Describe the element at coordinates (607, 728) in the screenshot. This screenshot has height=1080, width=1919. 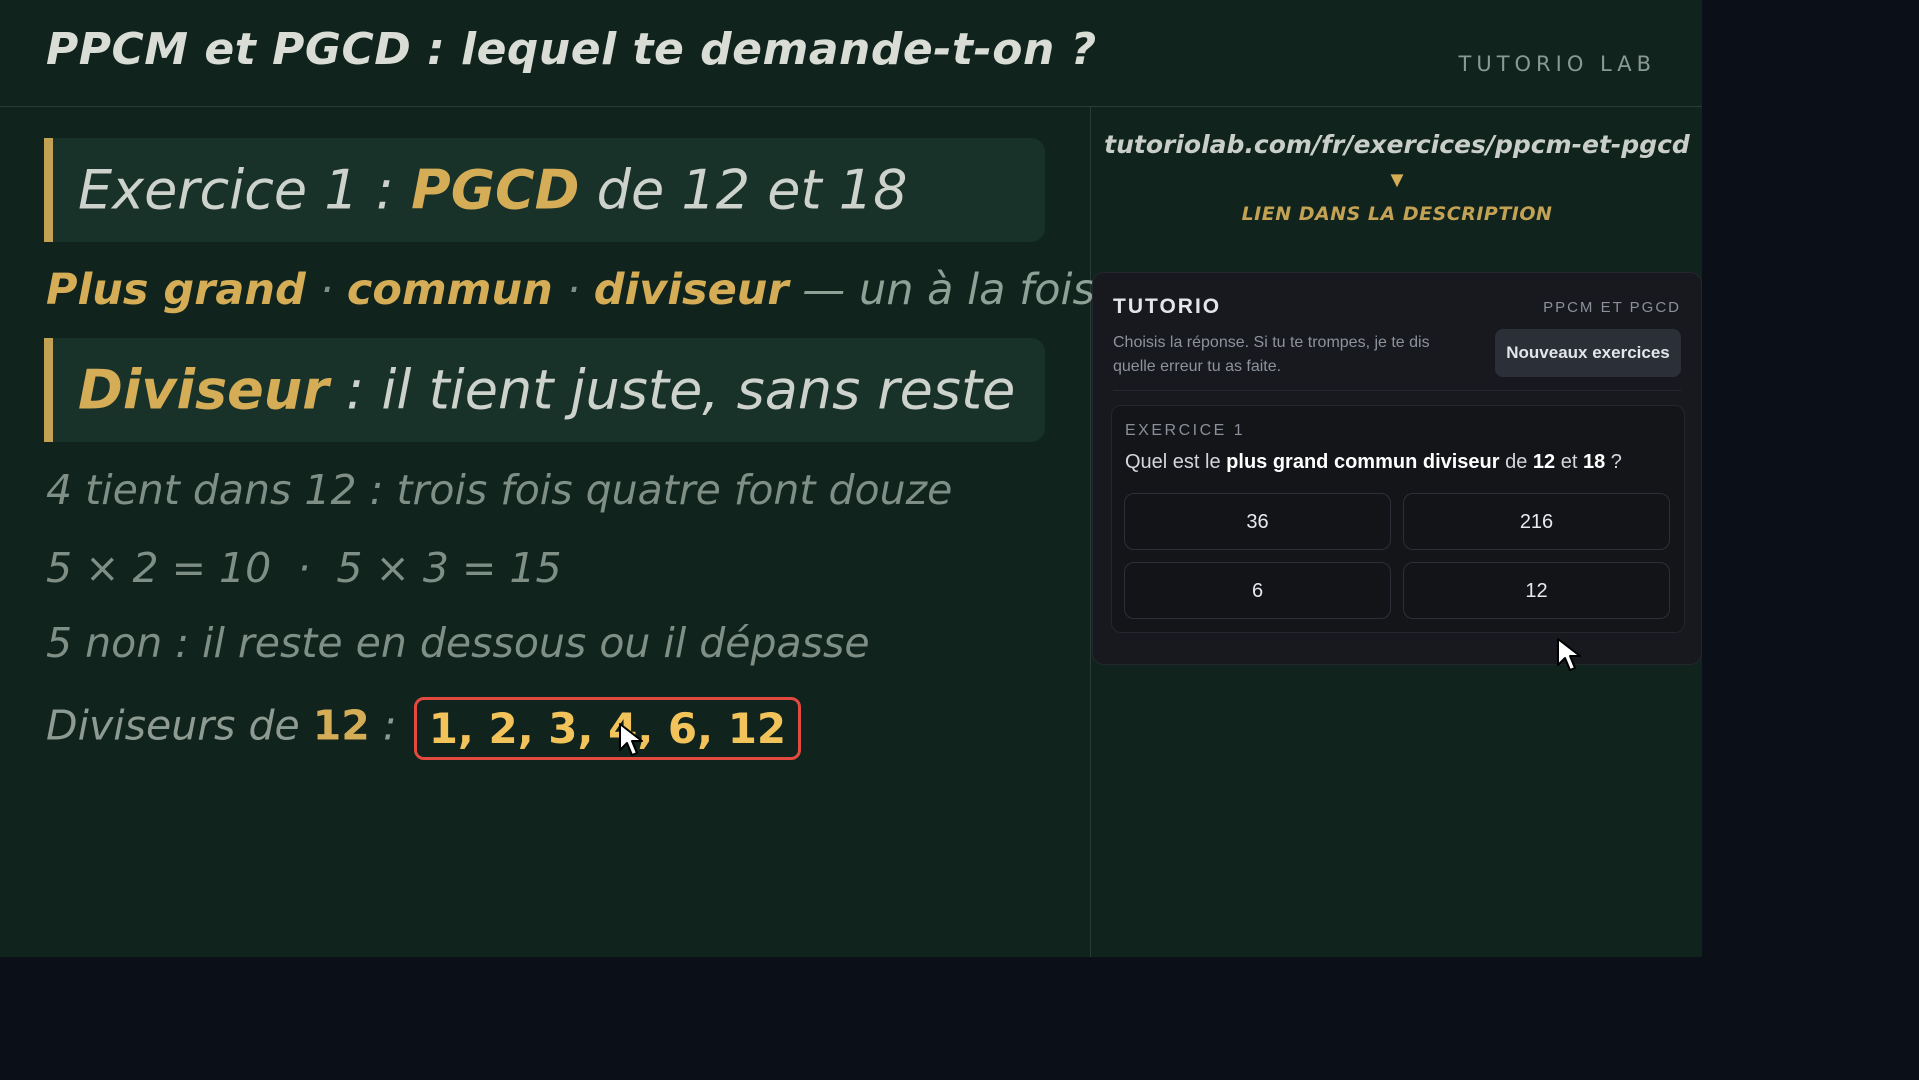
I see `divisors-highlight: 1, 2, 3, 4, 6, 12` at that location.